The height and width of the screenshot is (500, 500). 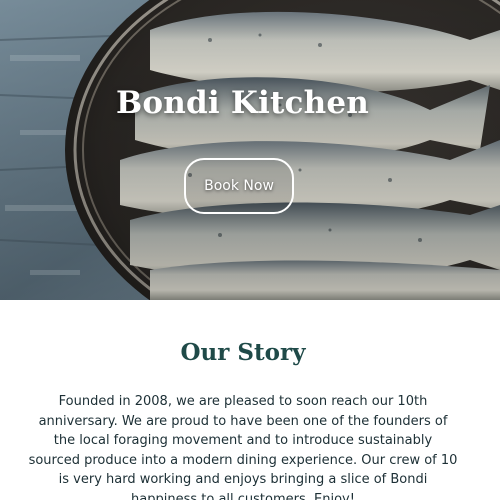 I want to click on book-now-button: Book Now, so click(x=239, y=186).